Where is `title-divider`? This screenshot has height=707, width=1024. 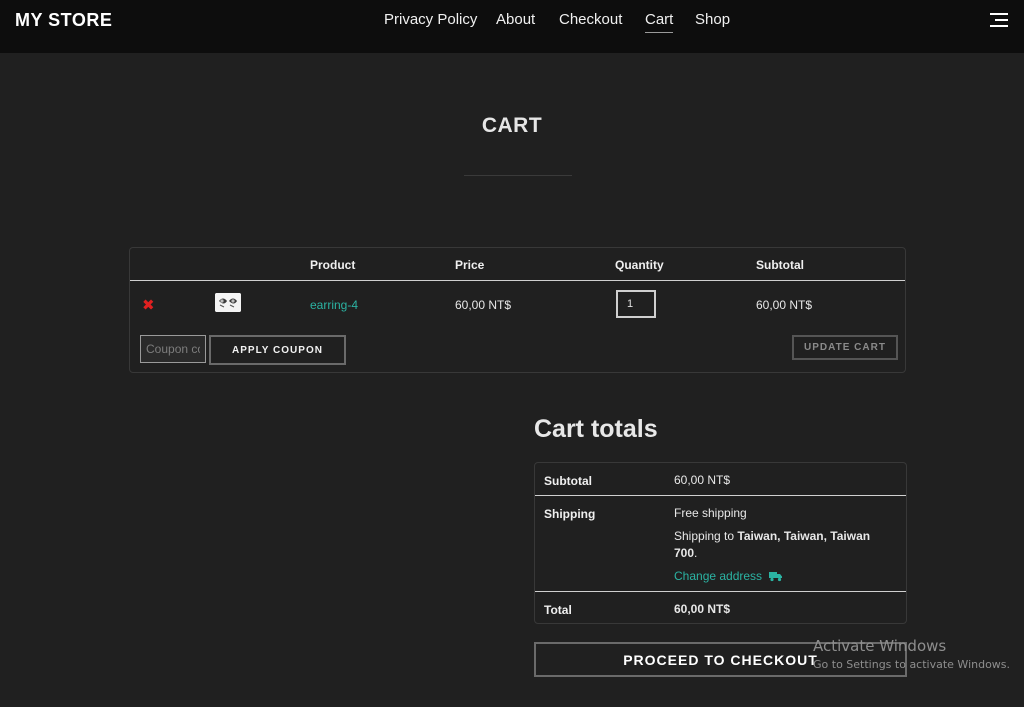
title-divider is located at coordinates (518, 175).